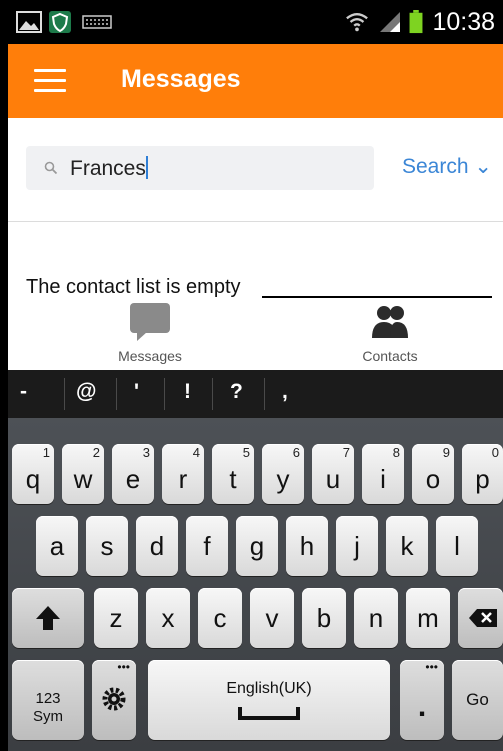  I want to click on key-v: v, so click(272, 618).